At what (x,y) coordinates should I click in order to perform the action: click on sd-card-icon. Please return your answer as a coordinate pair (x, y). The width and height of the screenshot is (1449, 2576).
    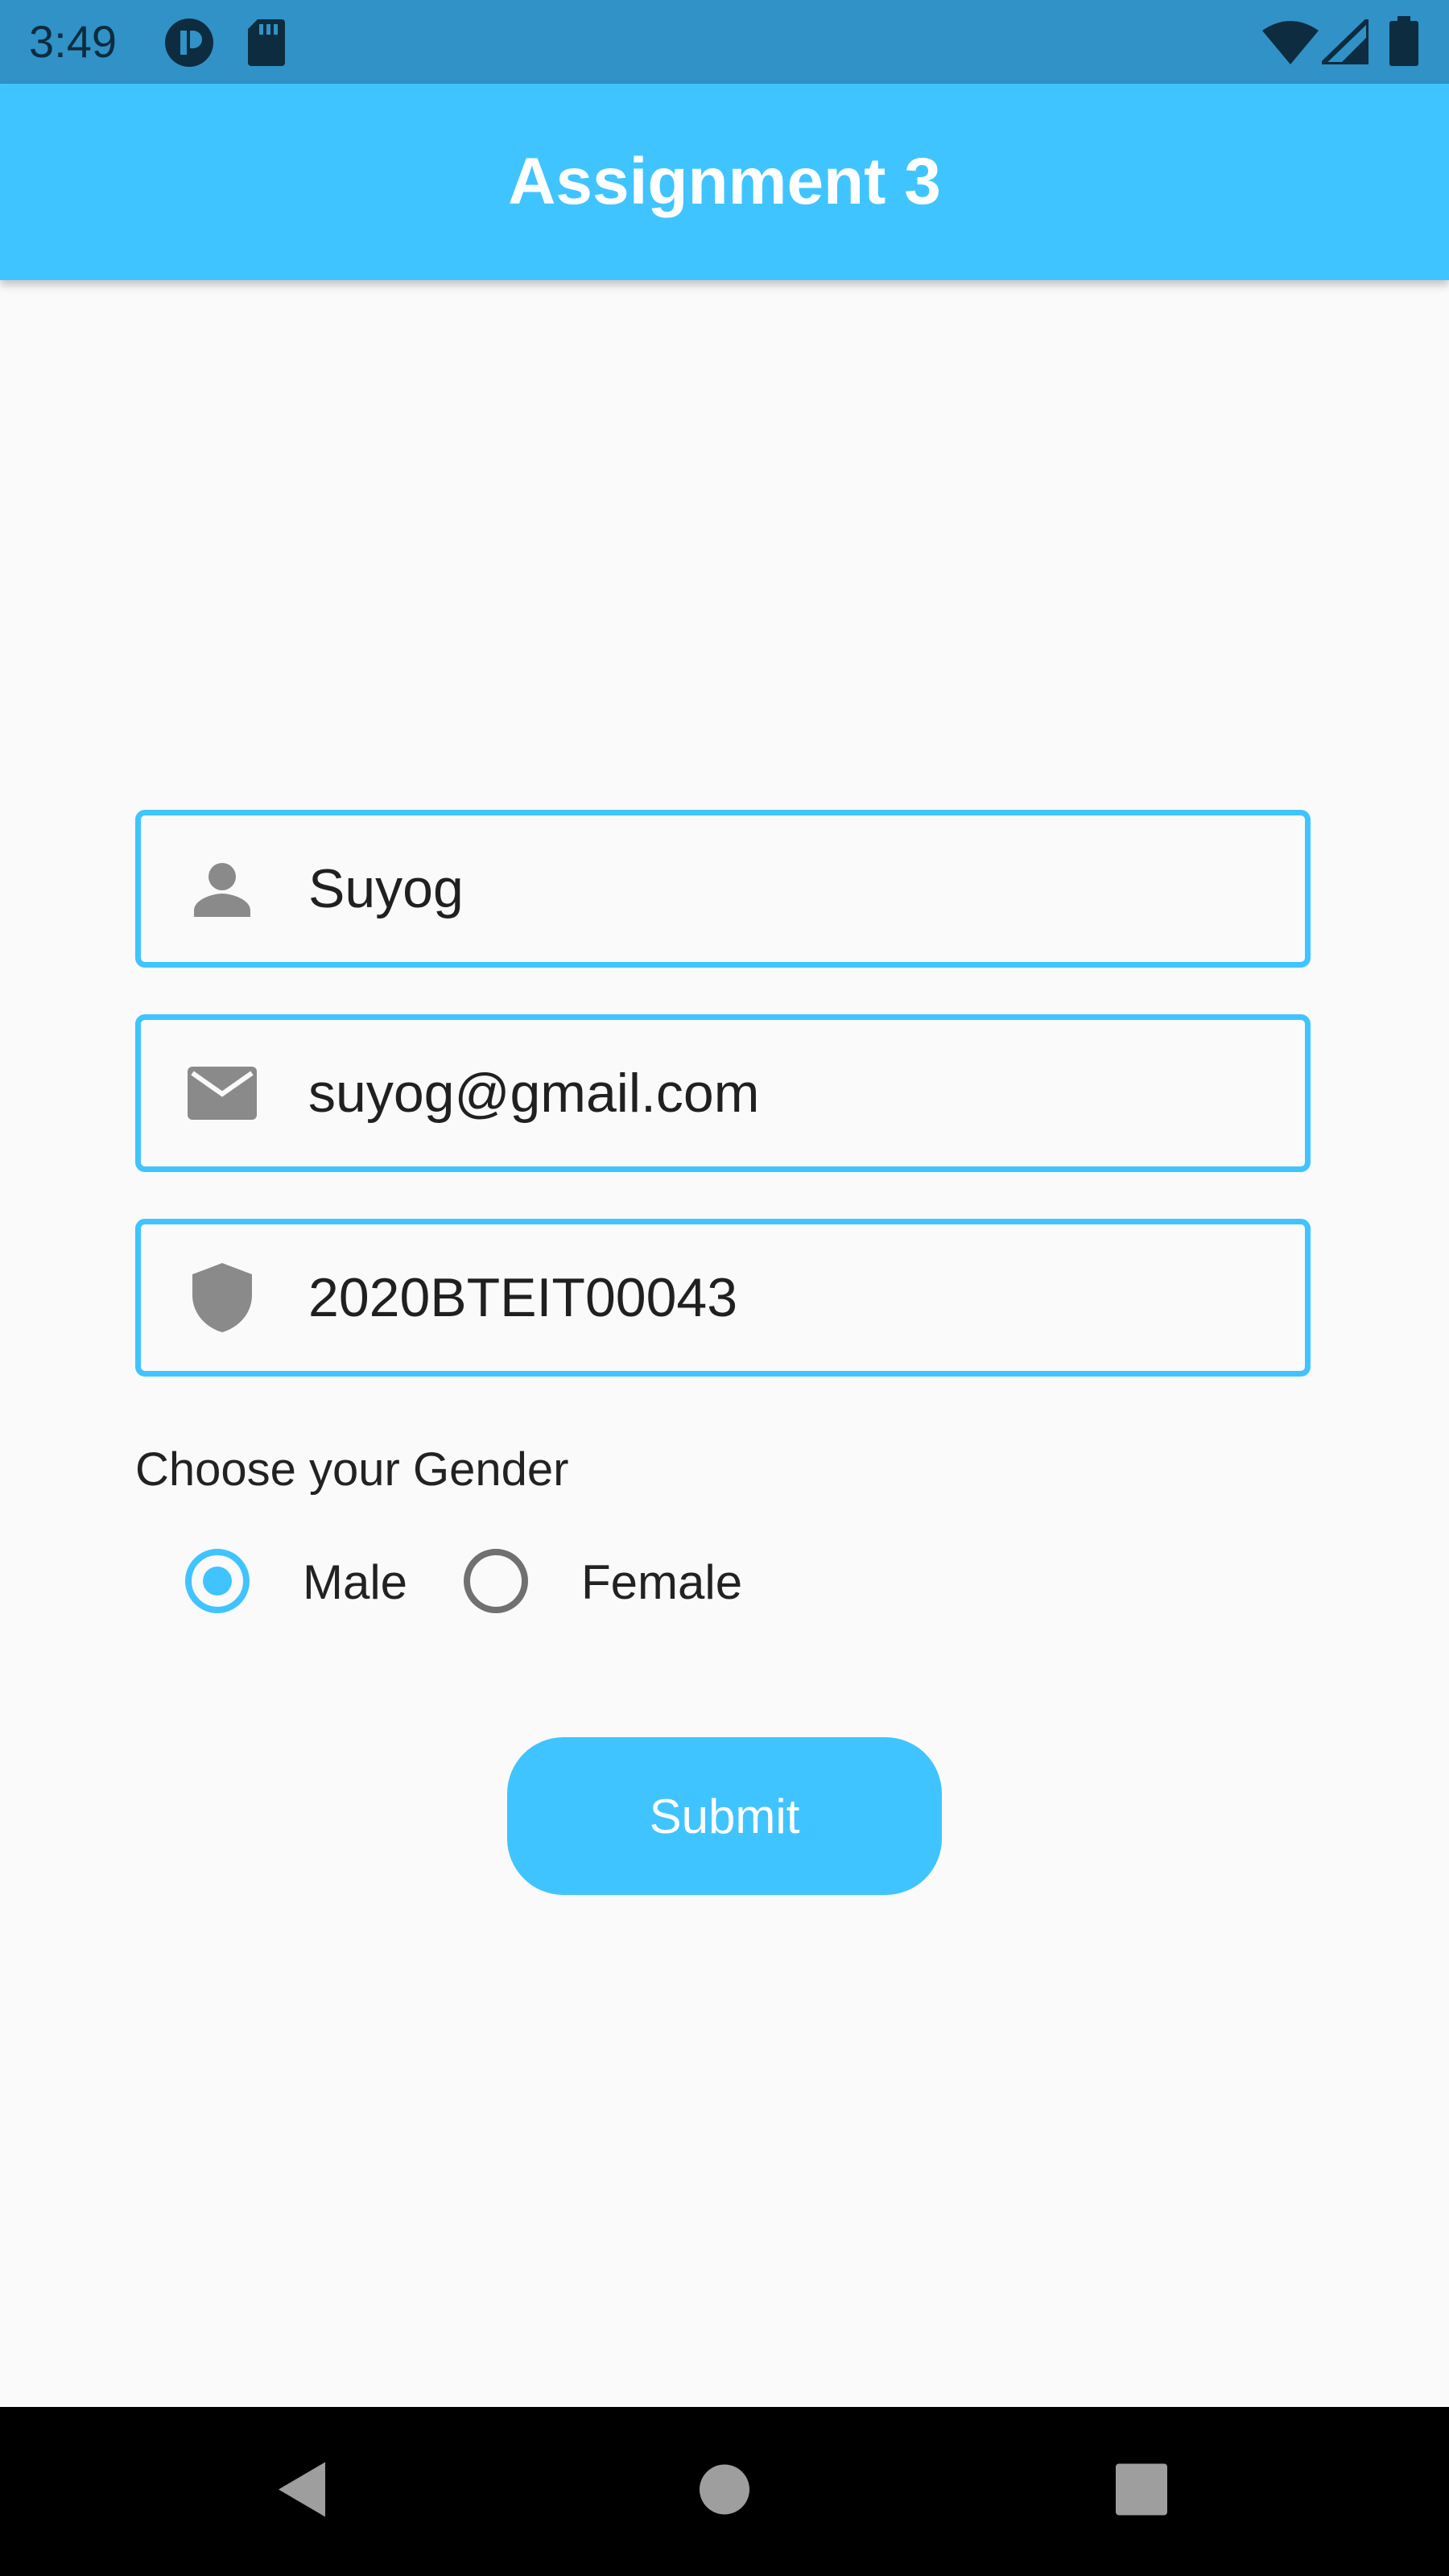
    Looking at the image, I should click on (266, 44).